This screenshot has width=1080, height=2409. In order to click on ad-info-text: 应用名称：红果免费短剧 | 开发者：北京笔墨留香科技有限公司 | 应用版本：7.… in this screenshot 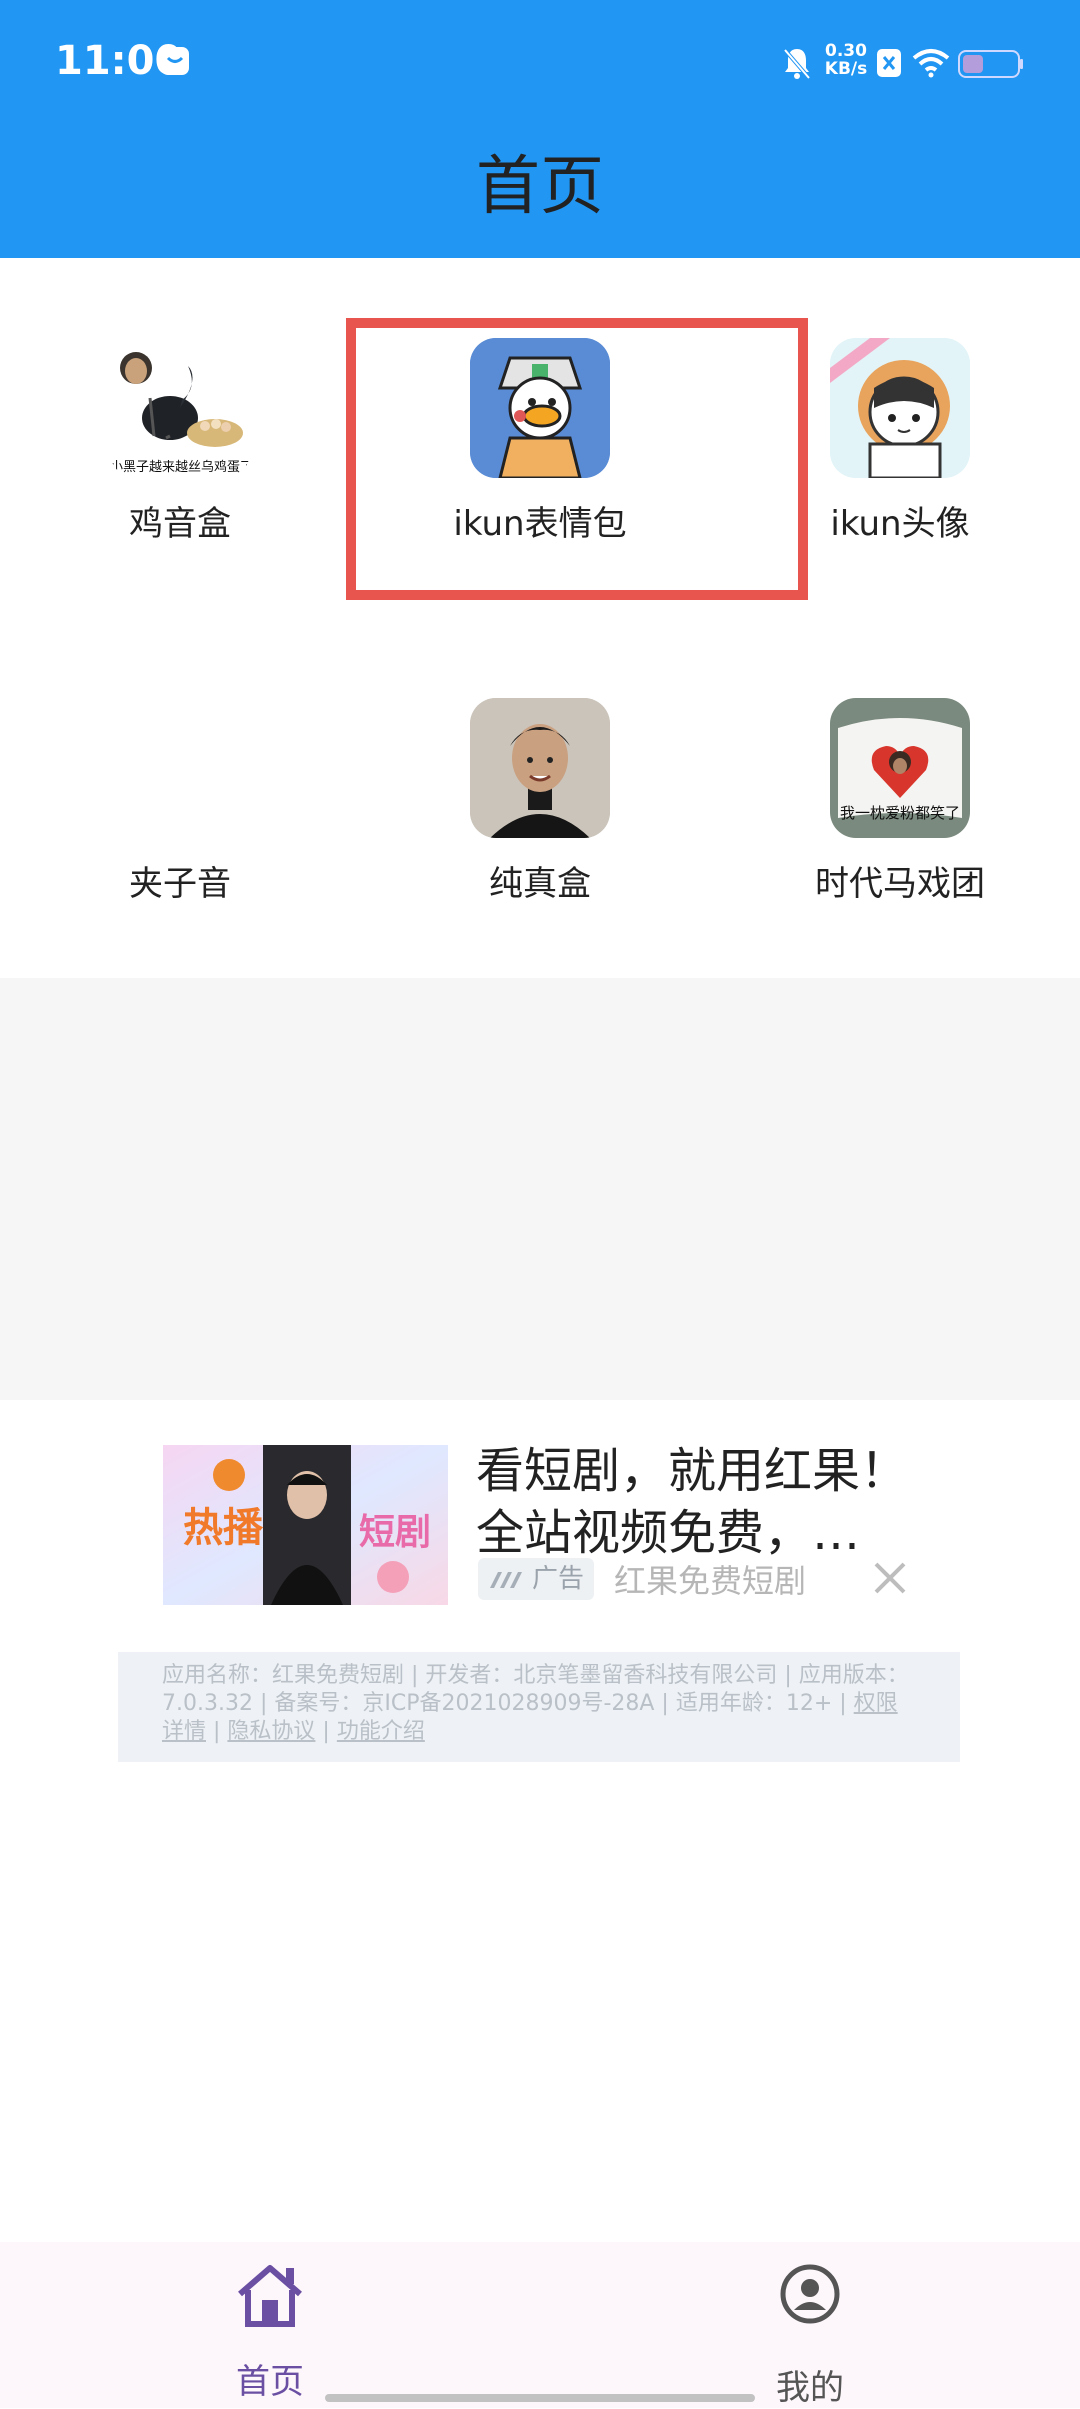, I will do `click(535, 1689)`.